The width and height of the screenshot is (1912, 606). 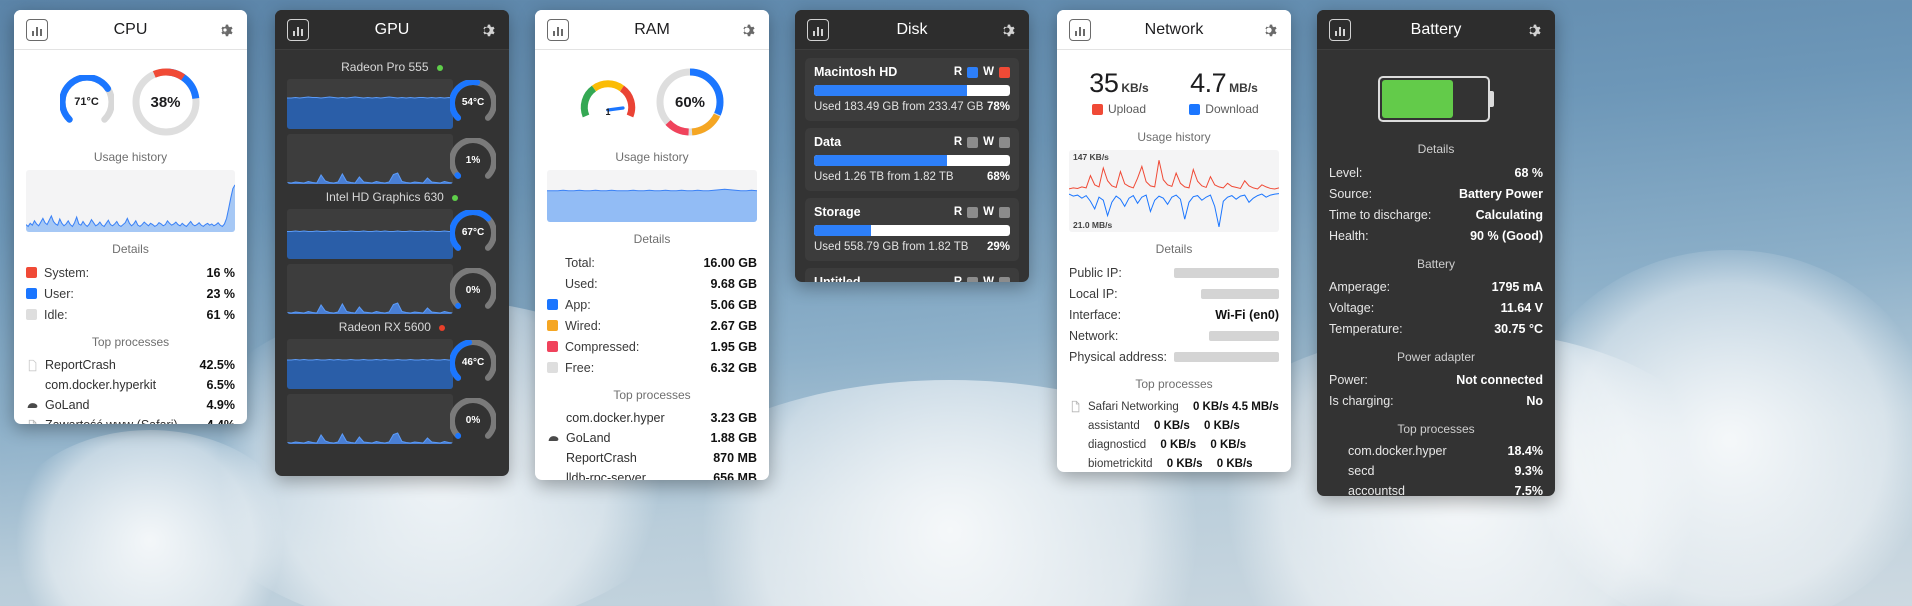 I want to click on gpu-name: Radeon Pro 555, so click(x=392, y=66).